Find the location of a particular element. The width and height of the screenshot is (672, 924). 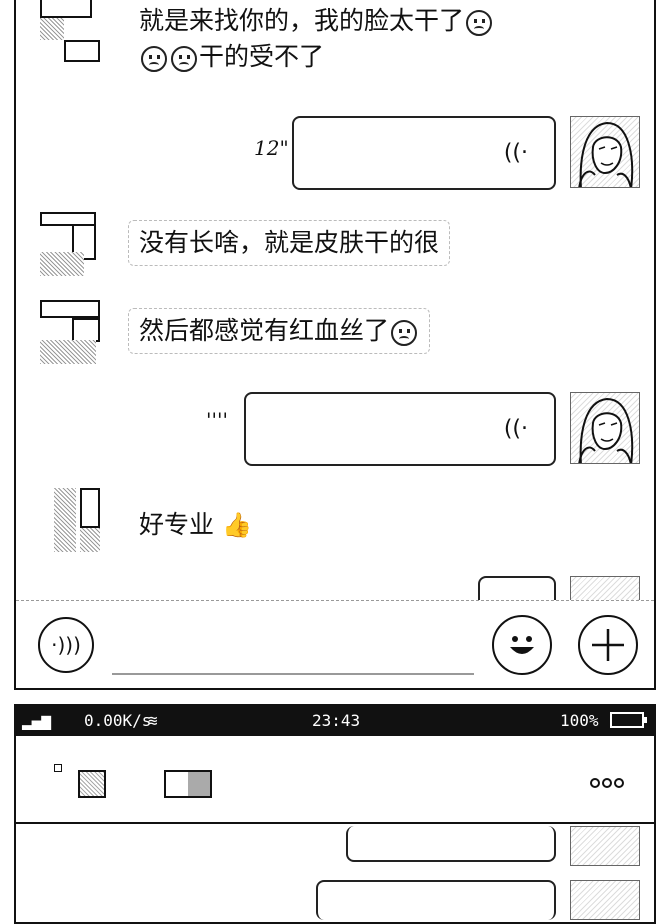

voice-input-button: ·))) is located at coordinates (66, 645).